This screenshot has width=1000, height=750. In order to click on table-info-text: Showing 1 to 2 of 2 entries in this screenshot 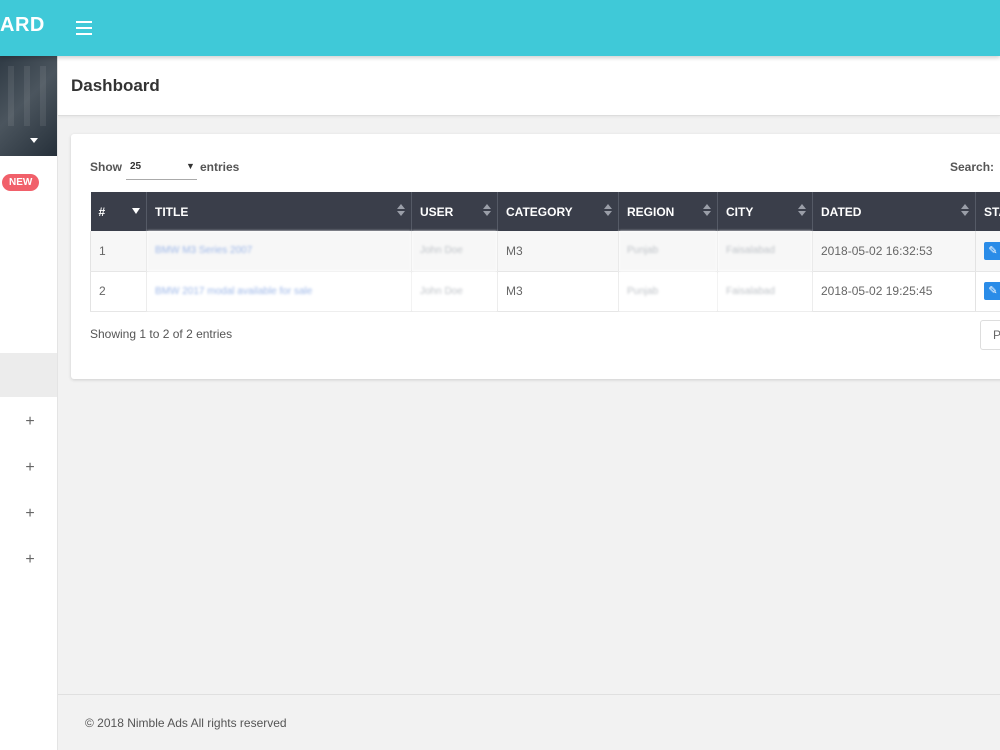, I will do `click(161, 334)`.